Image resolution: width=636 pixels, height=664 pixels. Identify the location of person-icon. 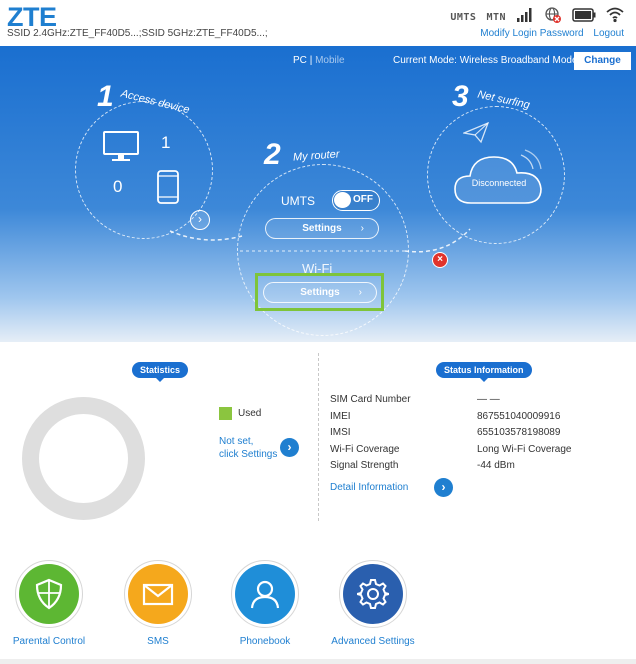
(265, 594).